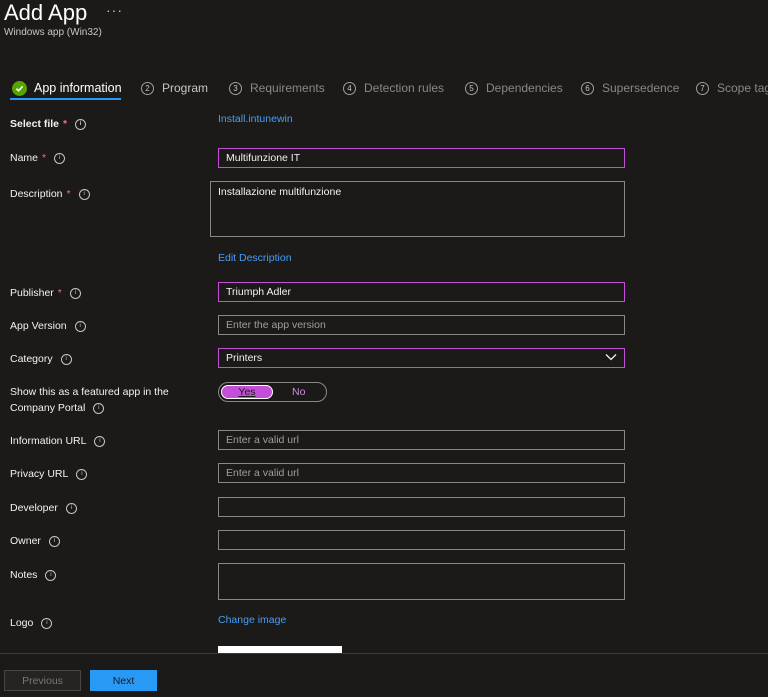 The width and height of the screenshot is (768, 697). I want to click on active-step-indicator, so click(65, 99).